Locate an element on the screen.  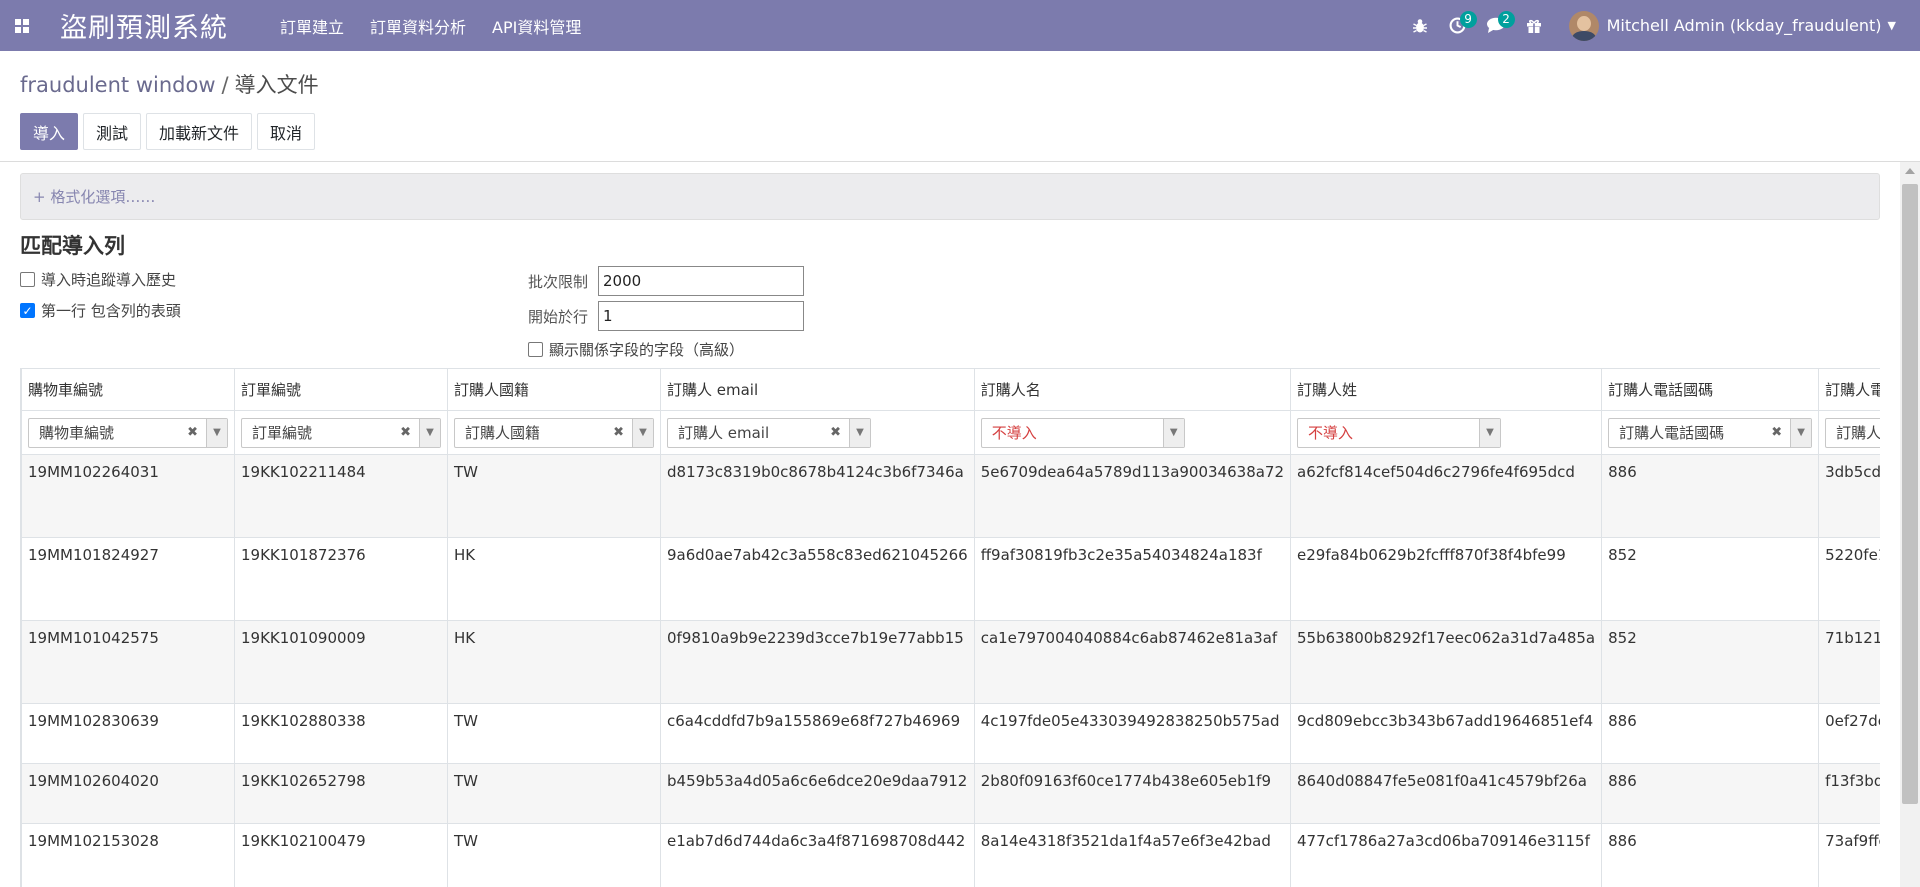
track-history-checkbox is located at coordinates (27, 279).